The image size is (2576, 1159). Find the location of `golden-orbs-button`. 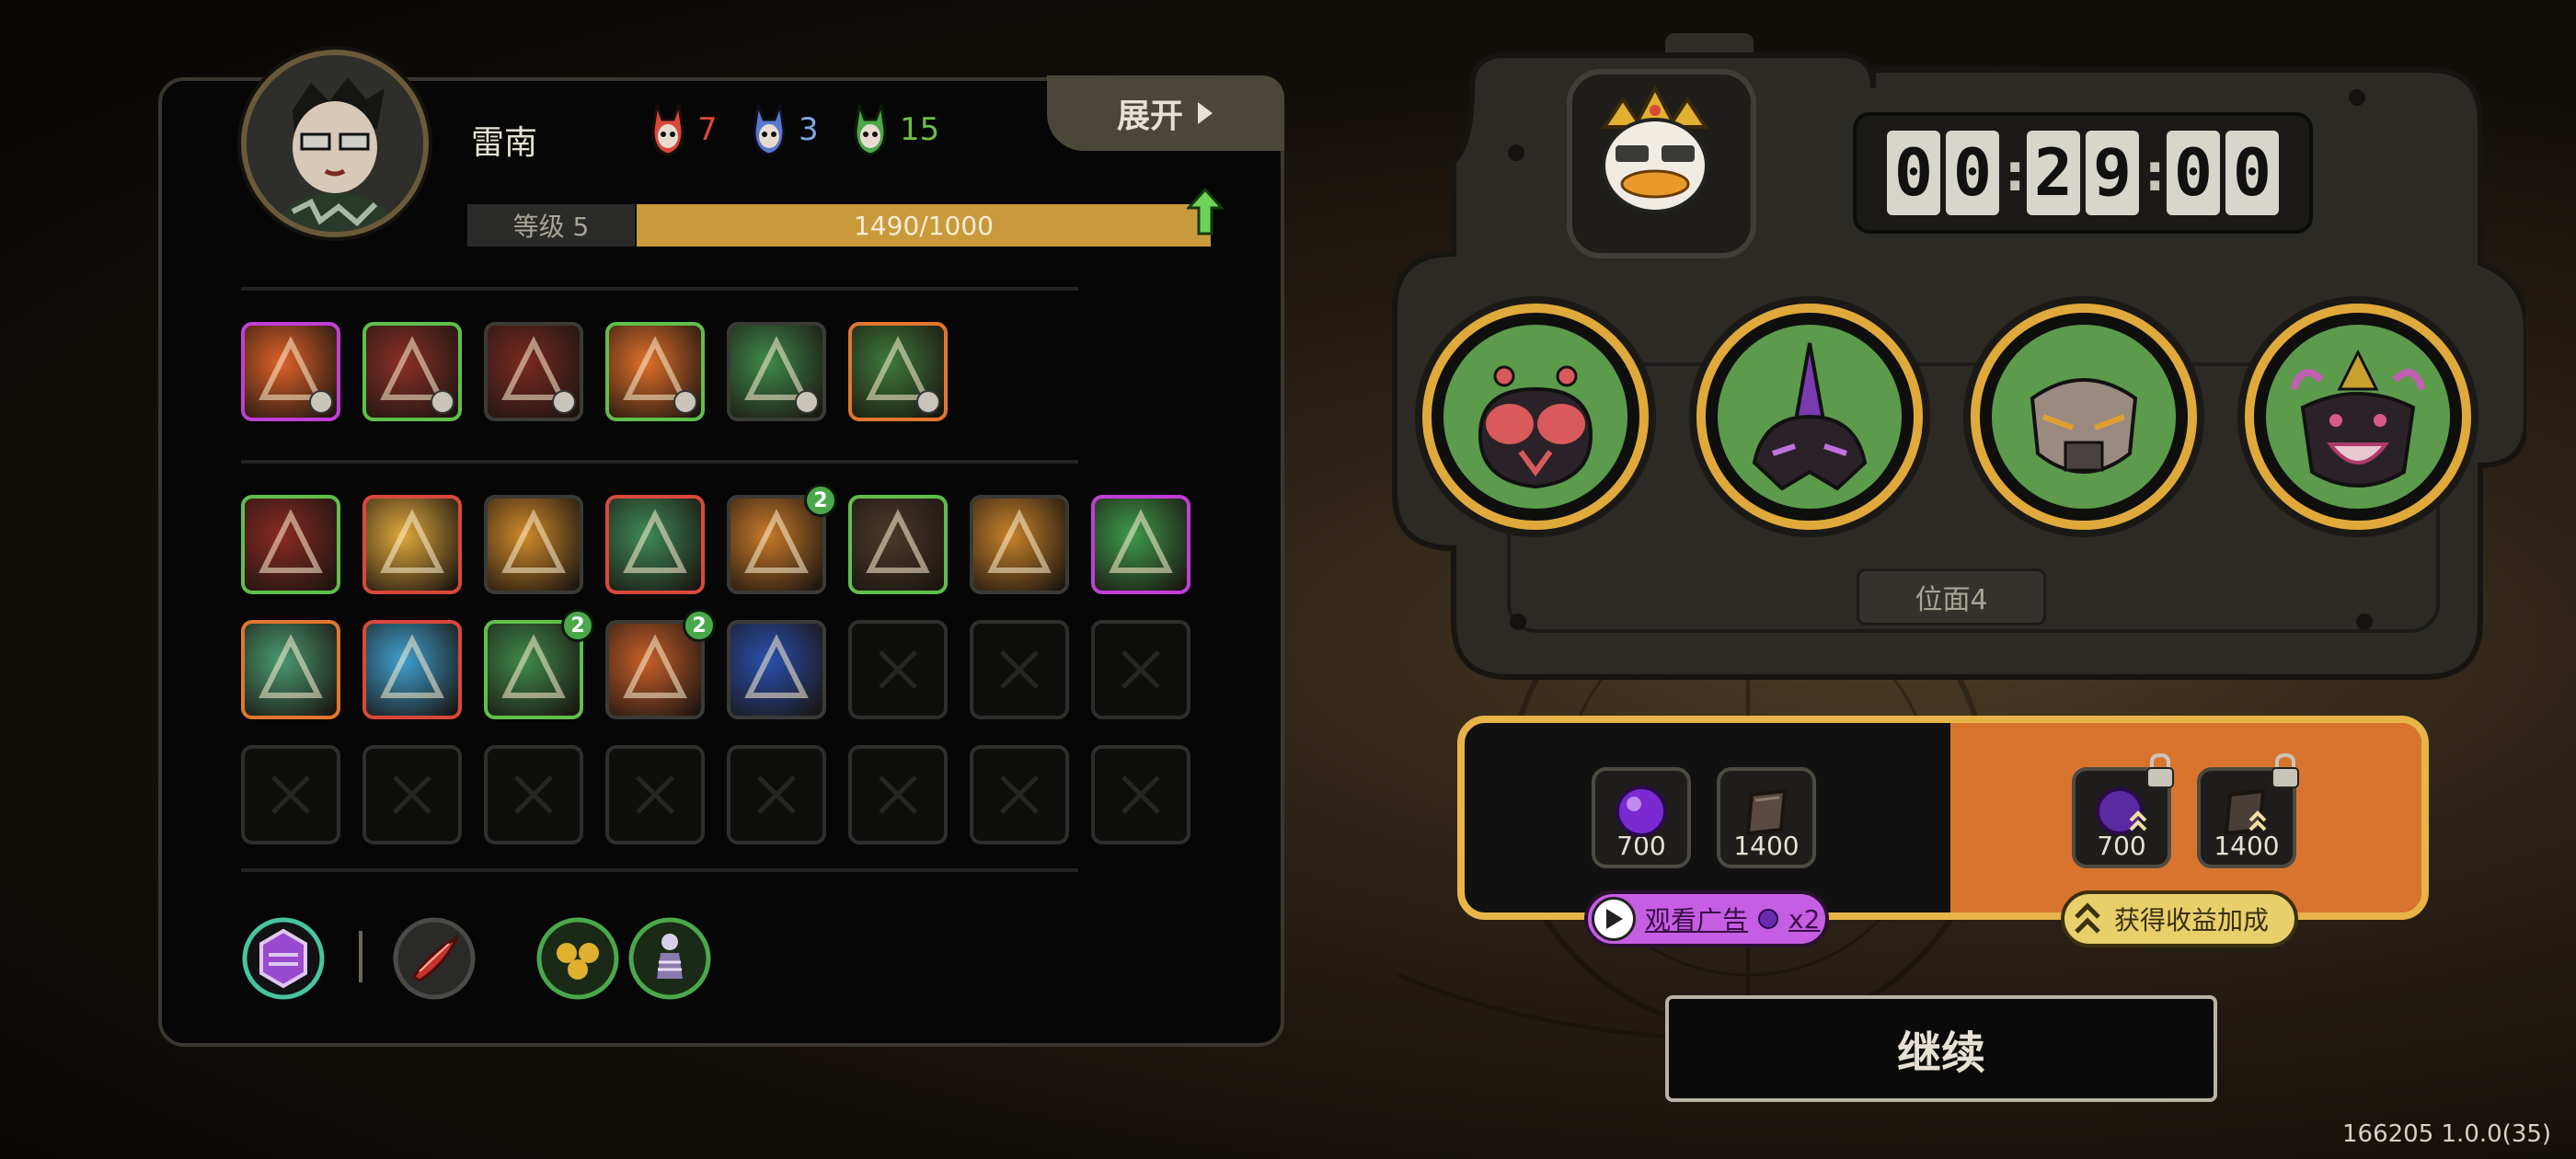

golden-orbs-button is located at coordinates (577, 958).